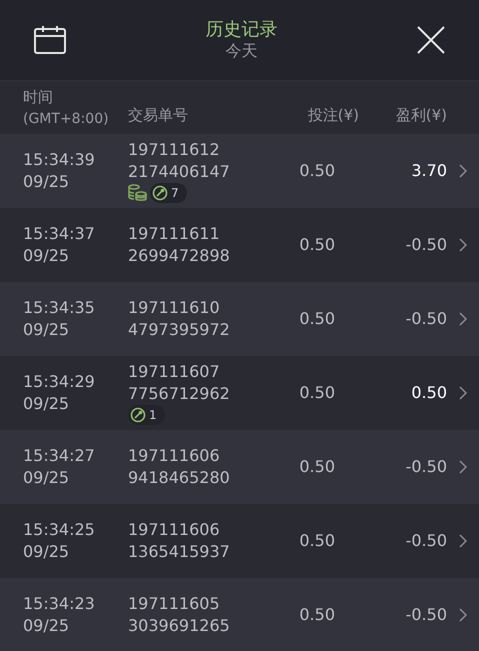  I want to click on profit-amount: 3.70, so click(428, 171).